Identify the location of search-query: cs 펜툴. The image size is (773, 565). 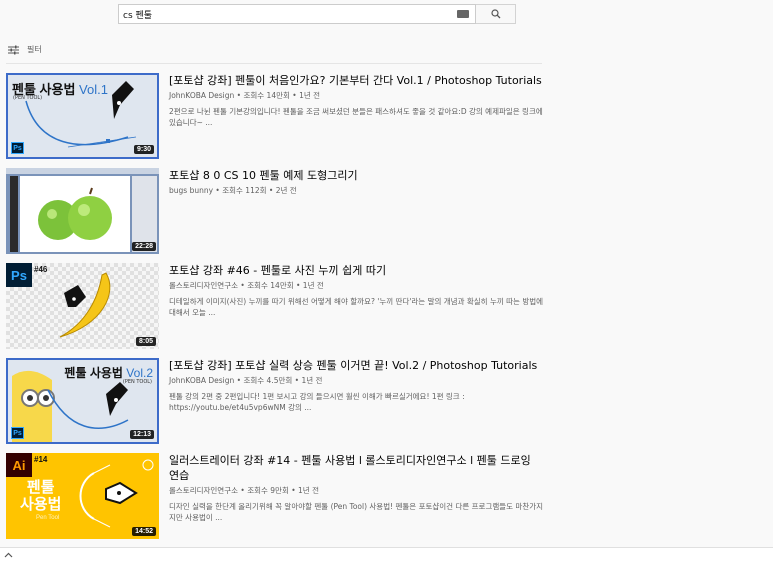
(138, 15).